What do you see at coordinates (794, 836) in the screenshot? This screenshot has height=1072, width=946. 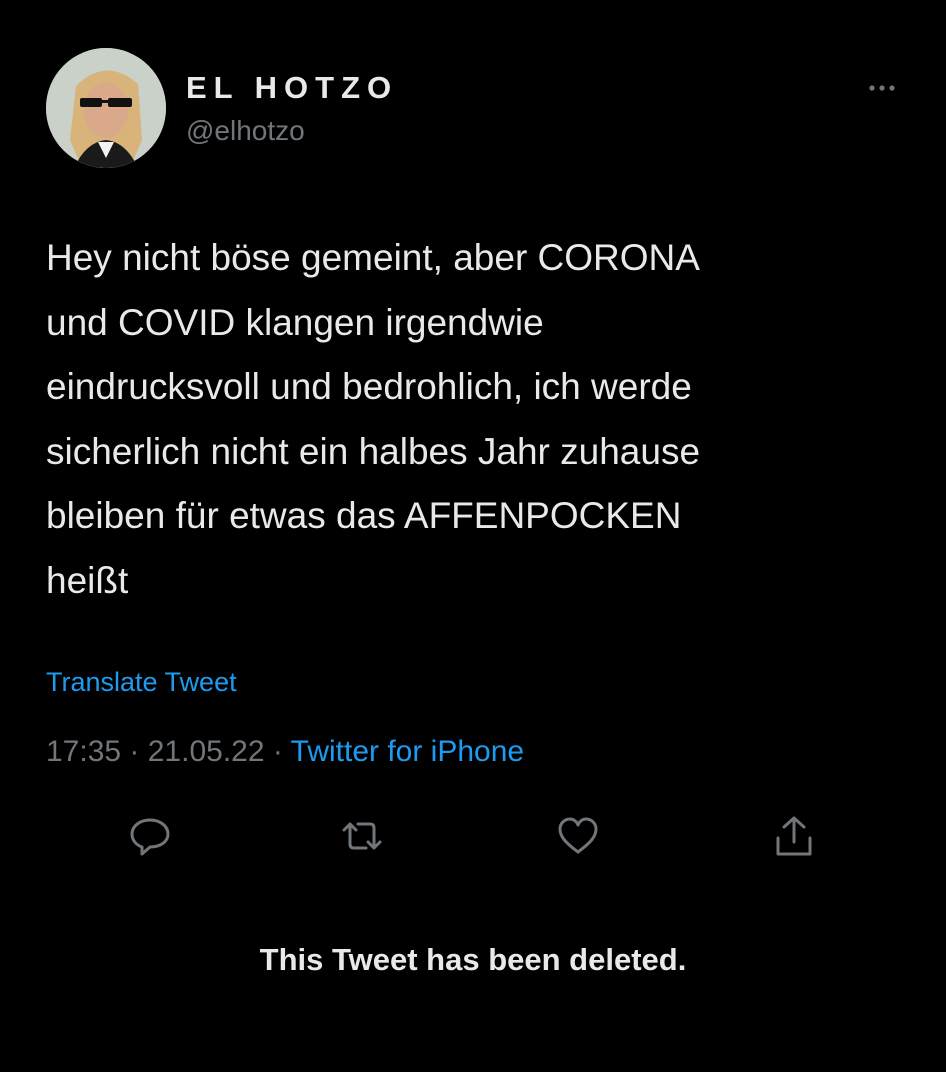 I see `share-icon` at bounding box center [794, 836].